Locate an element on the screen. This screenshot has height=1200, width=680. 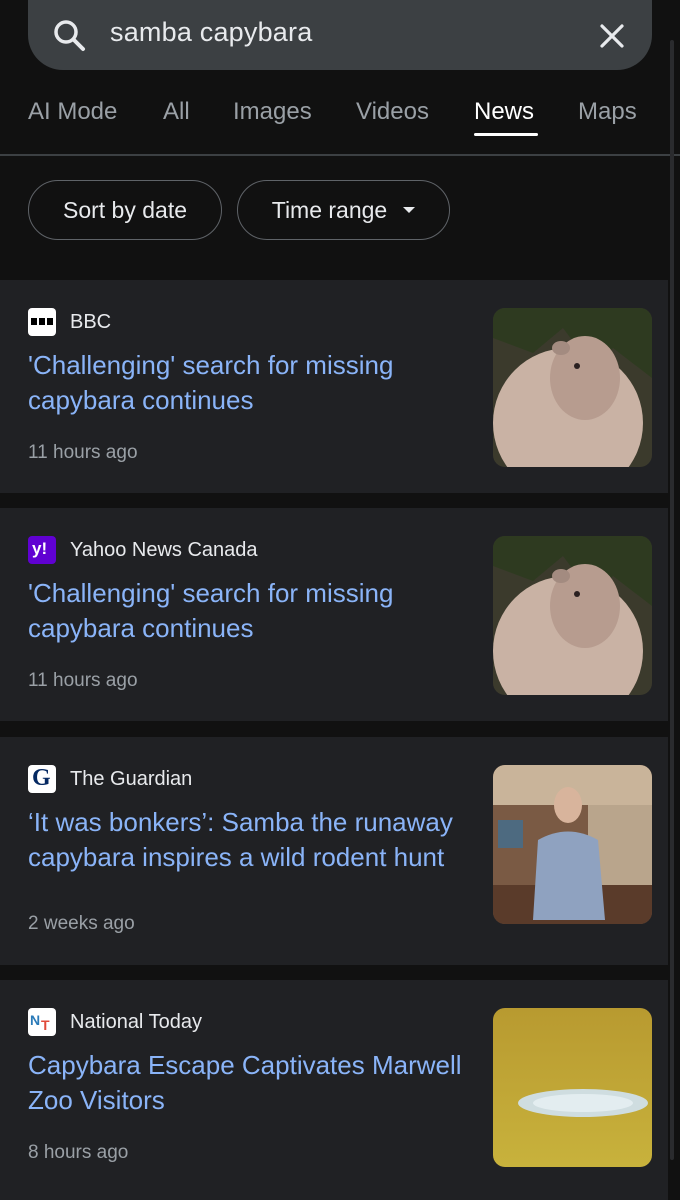
tab-news: News is located at coordinates (504, 112).